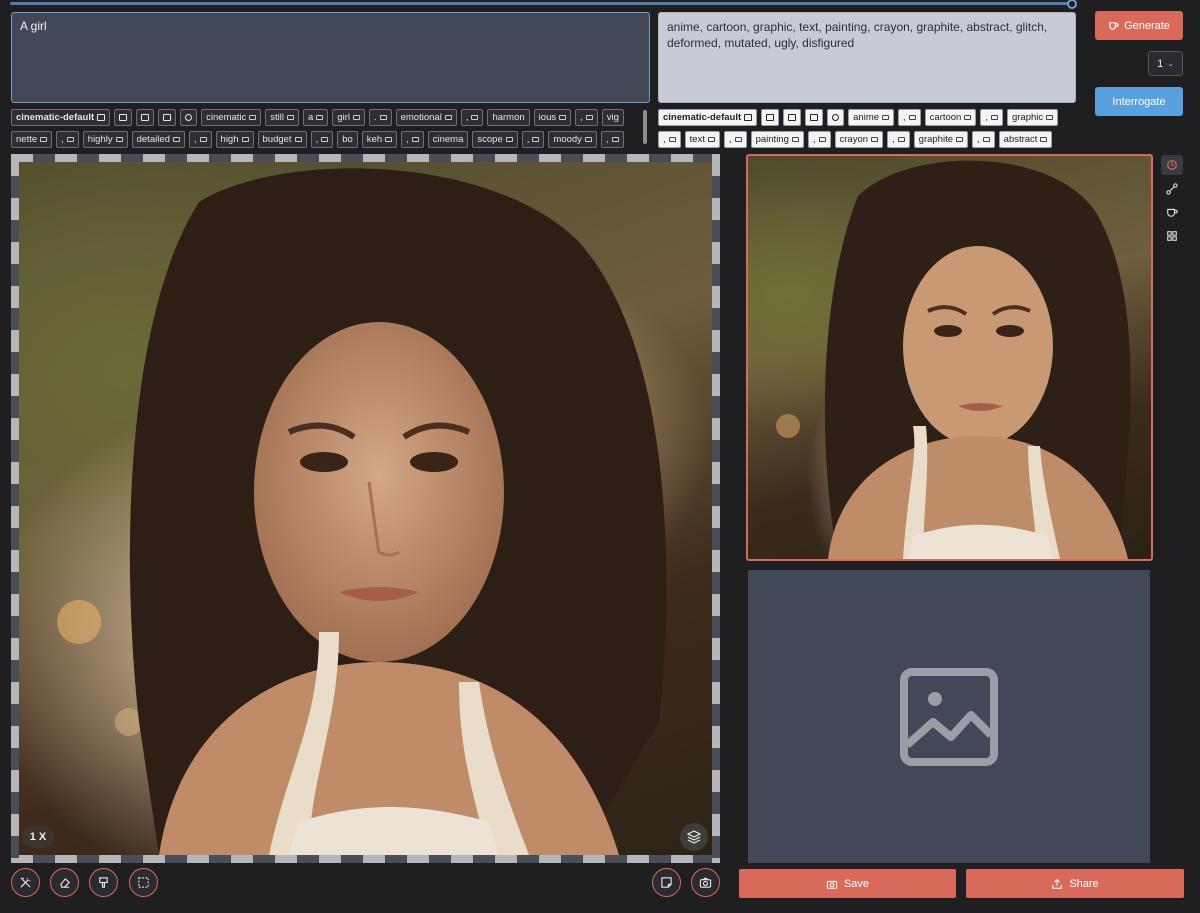  Describe the element at coordinates (702, 139) in the screenshot. I see `prompt-tag: text` at that location.